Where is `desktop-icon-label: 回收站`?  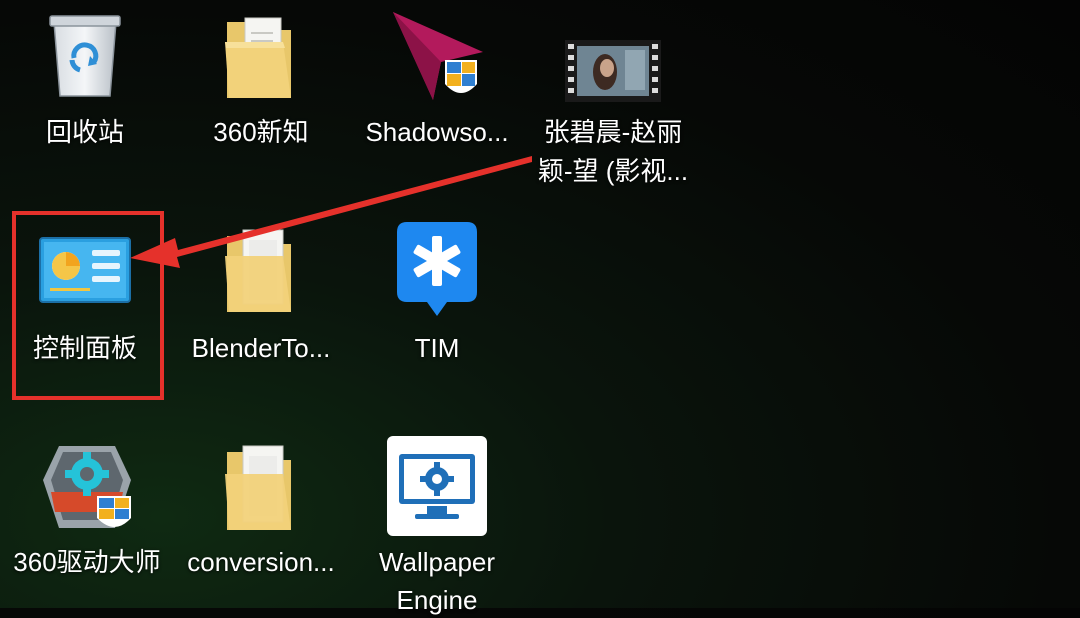
desktop-icon-label: 回收站 is located at coordinates (84, 132).